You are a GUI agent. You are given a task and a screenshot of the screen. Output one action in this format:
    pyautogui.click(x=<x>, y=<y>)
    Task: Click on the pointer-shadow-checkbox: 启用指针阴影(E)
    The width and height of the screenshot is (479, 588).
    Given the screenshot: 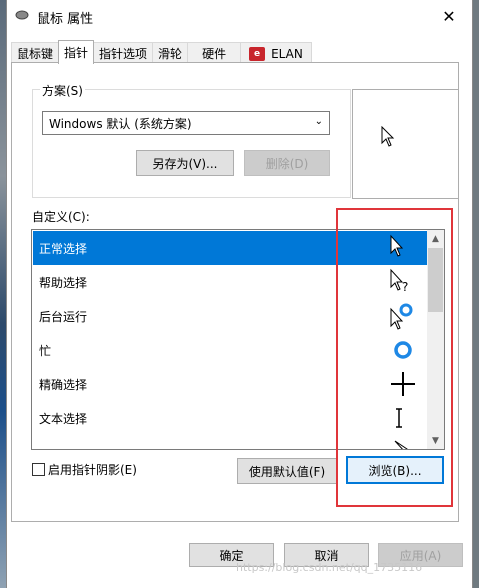 What is the action you would take?
    pyautogui.click(x=84, y=469)
    